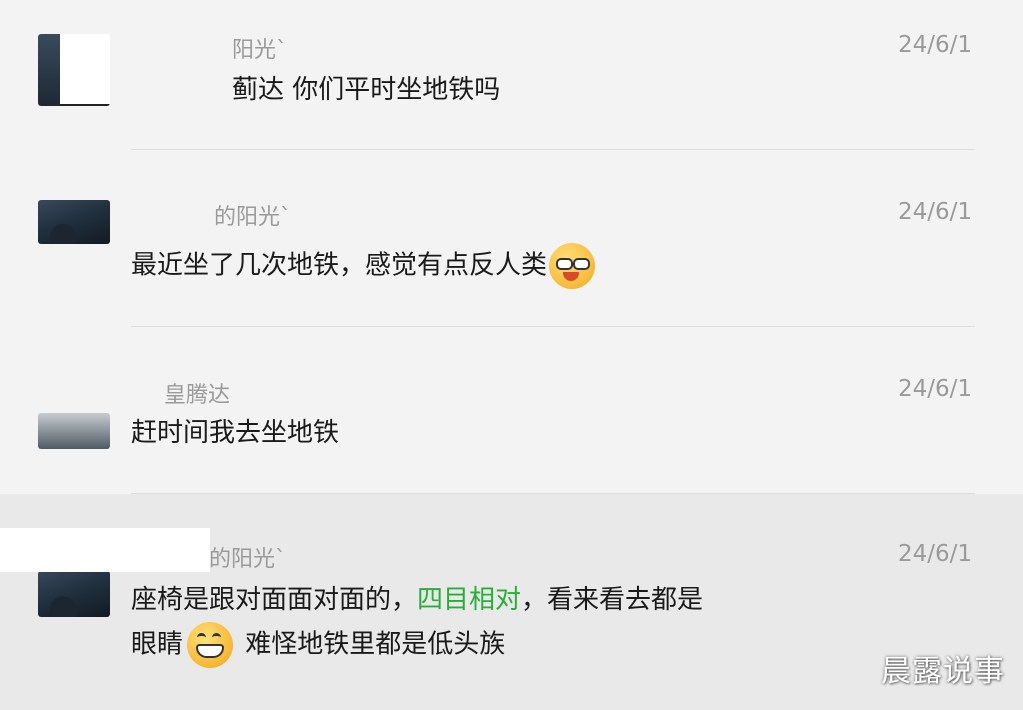 This screenshot has width=1023, height=710. I want to click on comment-text-part: 座椅是跟对面面对面的，, so click(274, 600).